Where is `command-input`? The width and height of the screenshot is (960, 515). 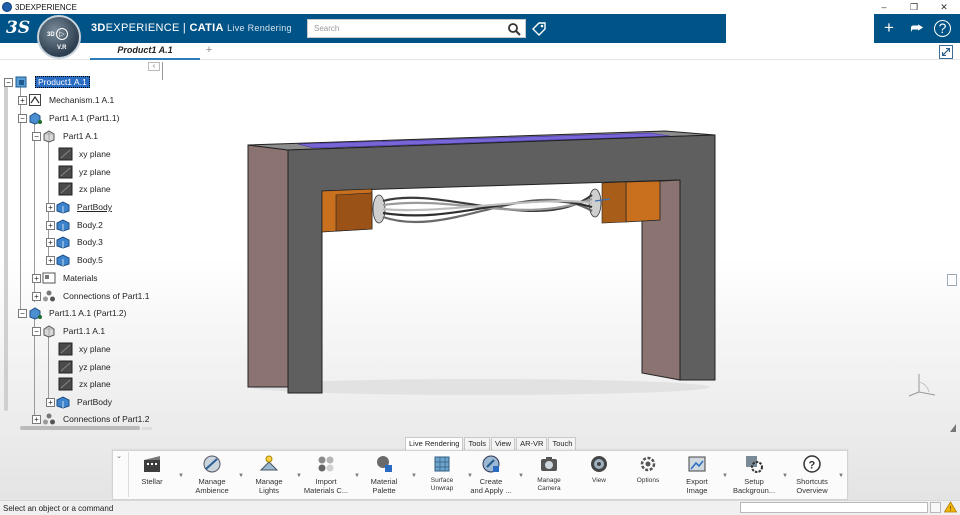
command-input is located at coordinates (834, 507).